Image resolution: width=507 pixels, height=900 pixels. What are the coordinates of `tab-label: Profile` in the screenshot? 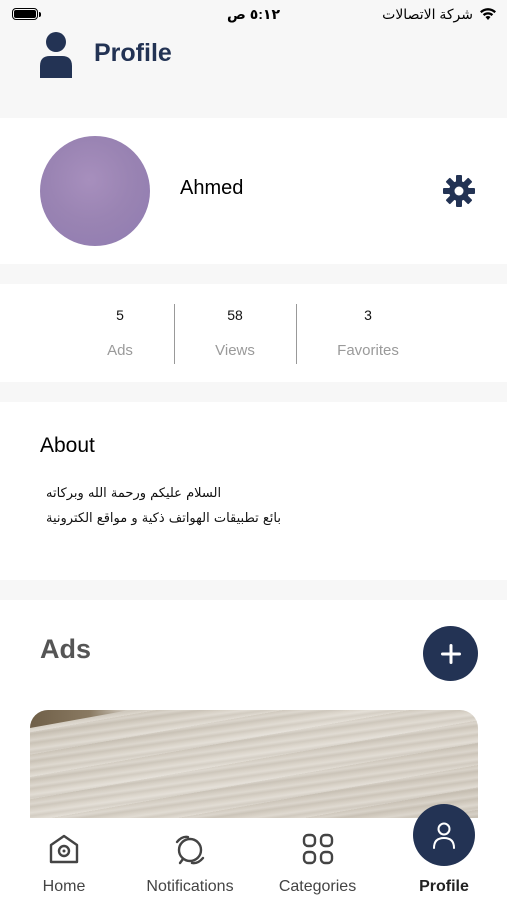 It's located at (444, 886).